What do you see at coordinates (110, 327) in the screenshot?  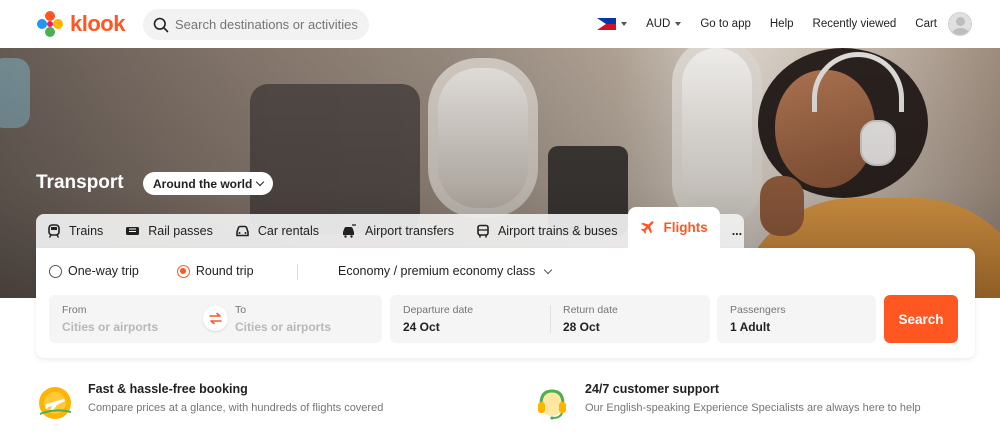 I see `from-placeholder: Cities or airports` at bounding box center [110, 327].